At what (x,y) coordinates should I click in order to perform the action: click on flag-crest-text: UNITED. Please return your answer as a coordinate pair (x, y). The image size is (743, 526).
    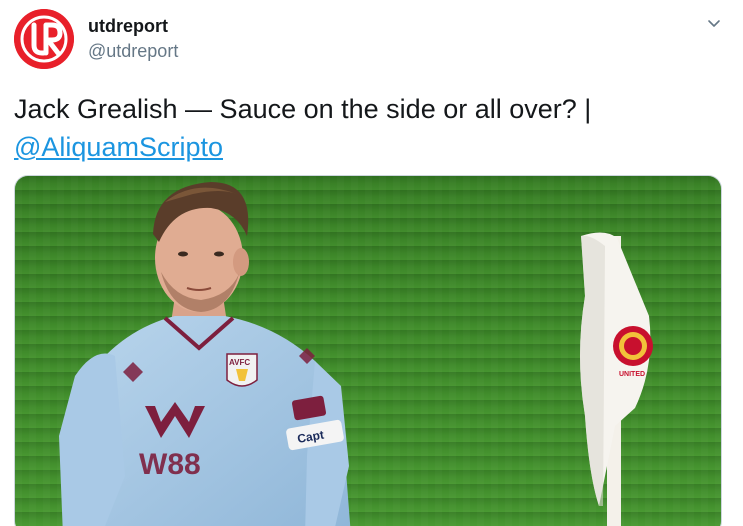
    Looking at the image, I should click on (632, 374).